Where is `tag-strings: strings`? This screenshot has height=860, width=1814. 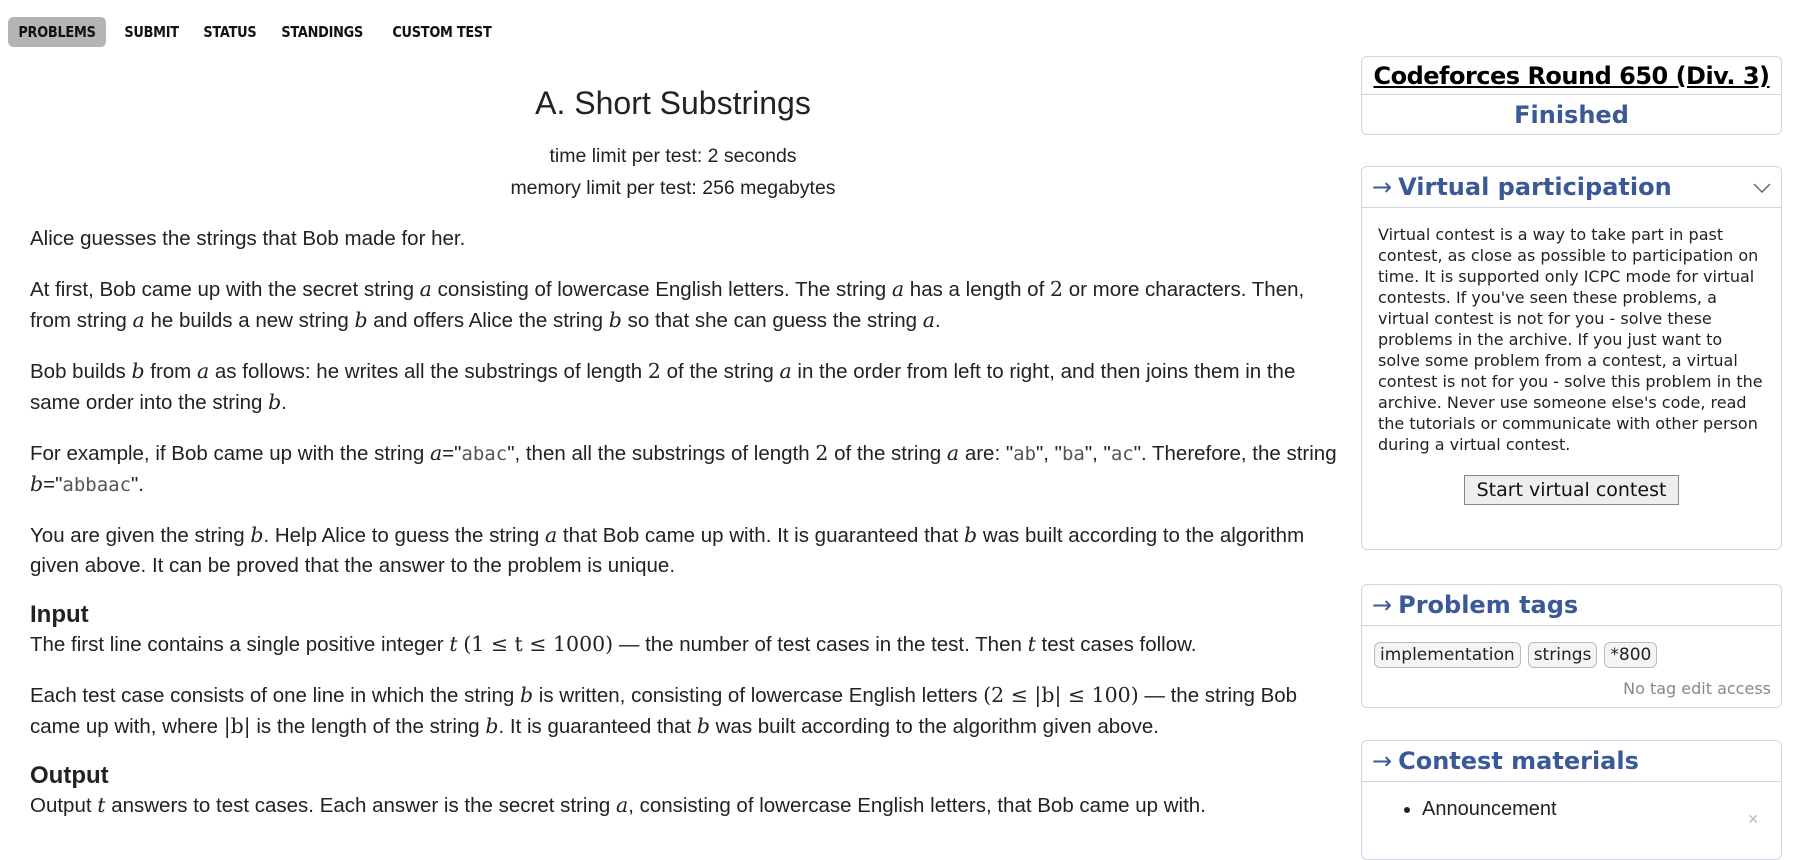
tag-strings: strings is located at coordinates (1562, 655).